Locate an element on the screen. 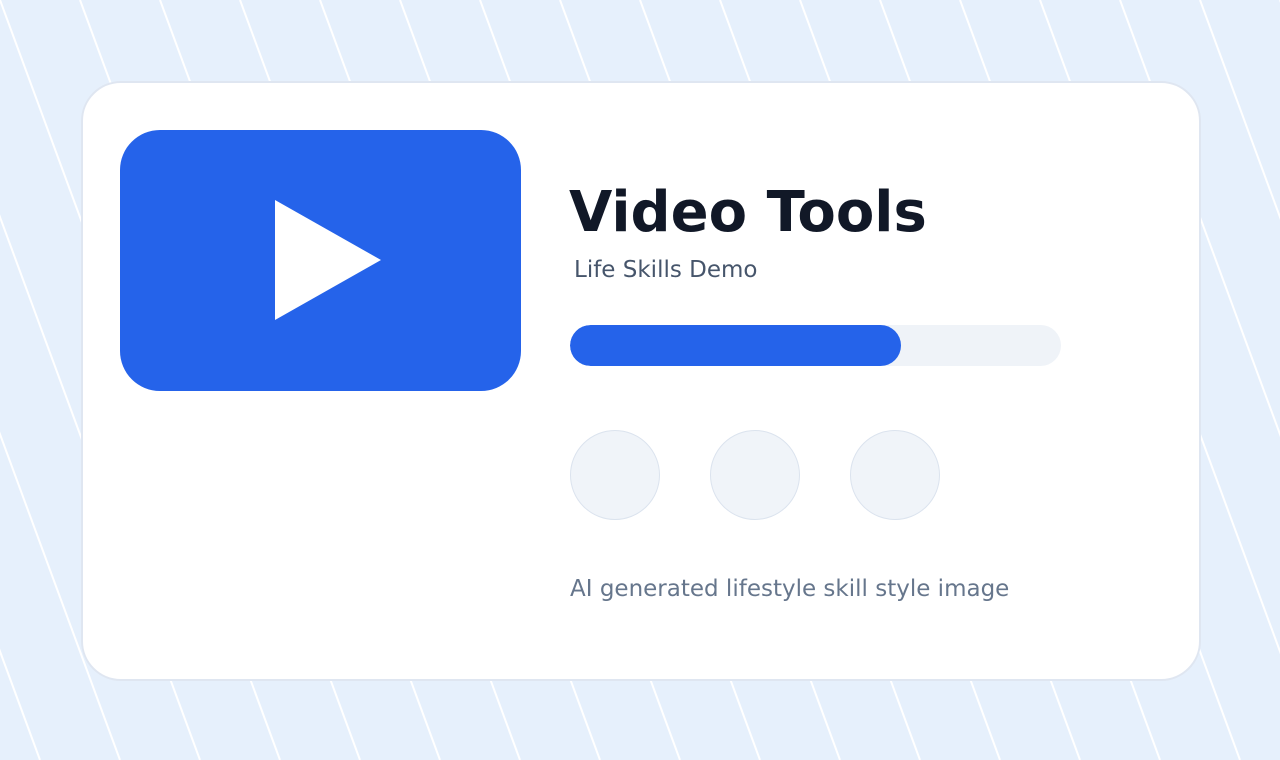  video-thumbnail is located at coordinates (320, 260).